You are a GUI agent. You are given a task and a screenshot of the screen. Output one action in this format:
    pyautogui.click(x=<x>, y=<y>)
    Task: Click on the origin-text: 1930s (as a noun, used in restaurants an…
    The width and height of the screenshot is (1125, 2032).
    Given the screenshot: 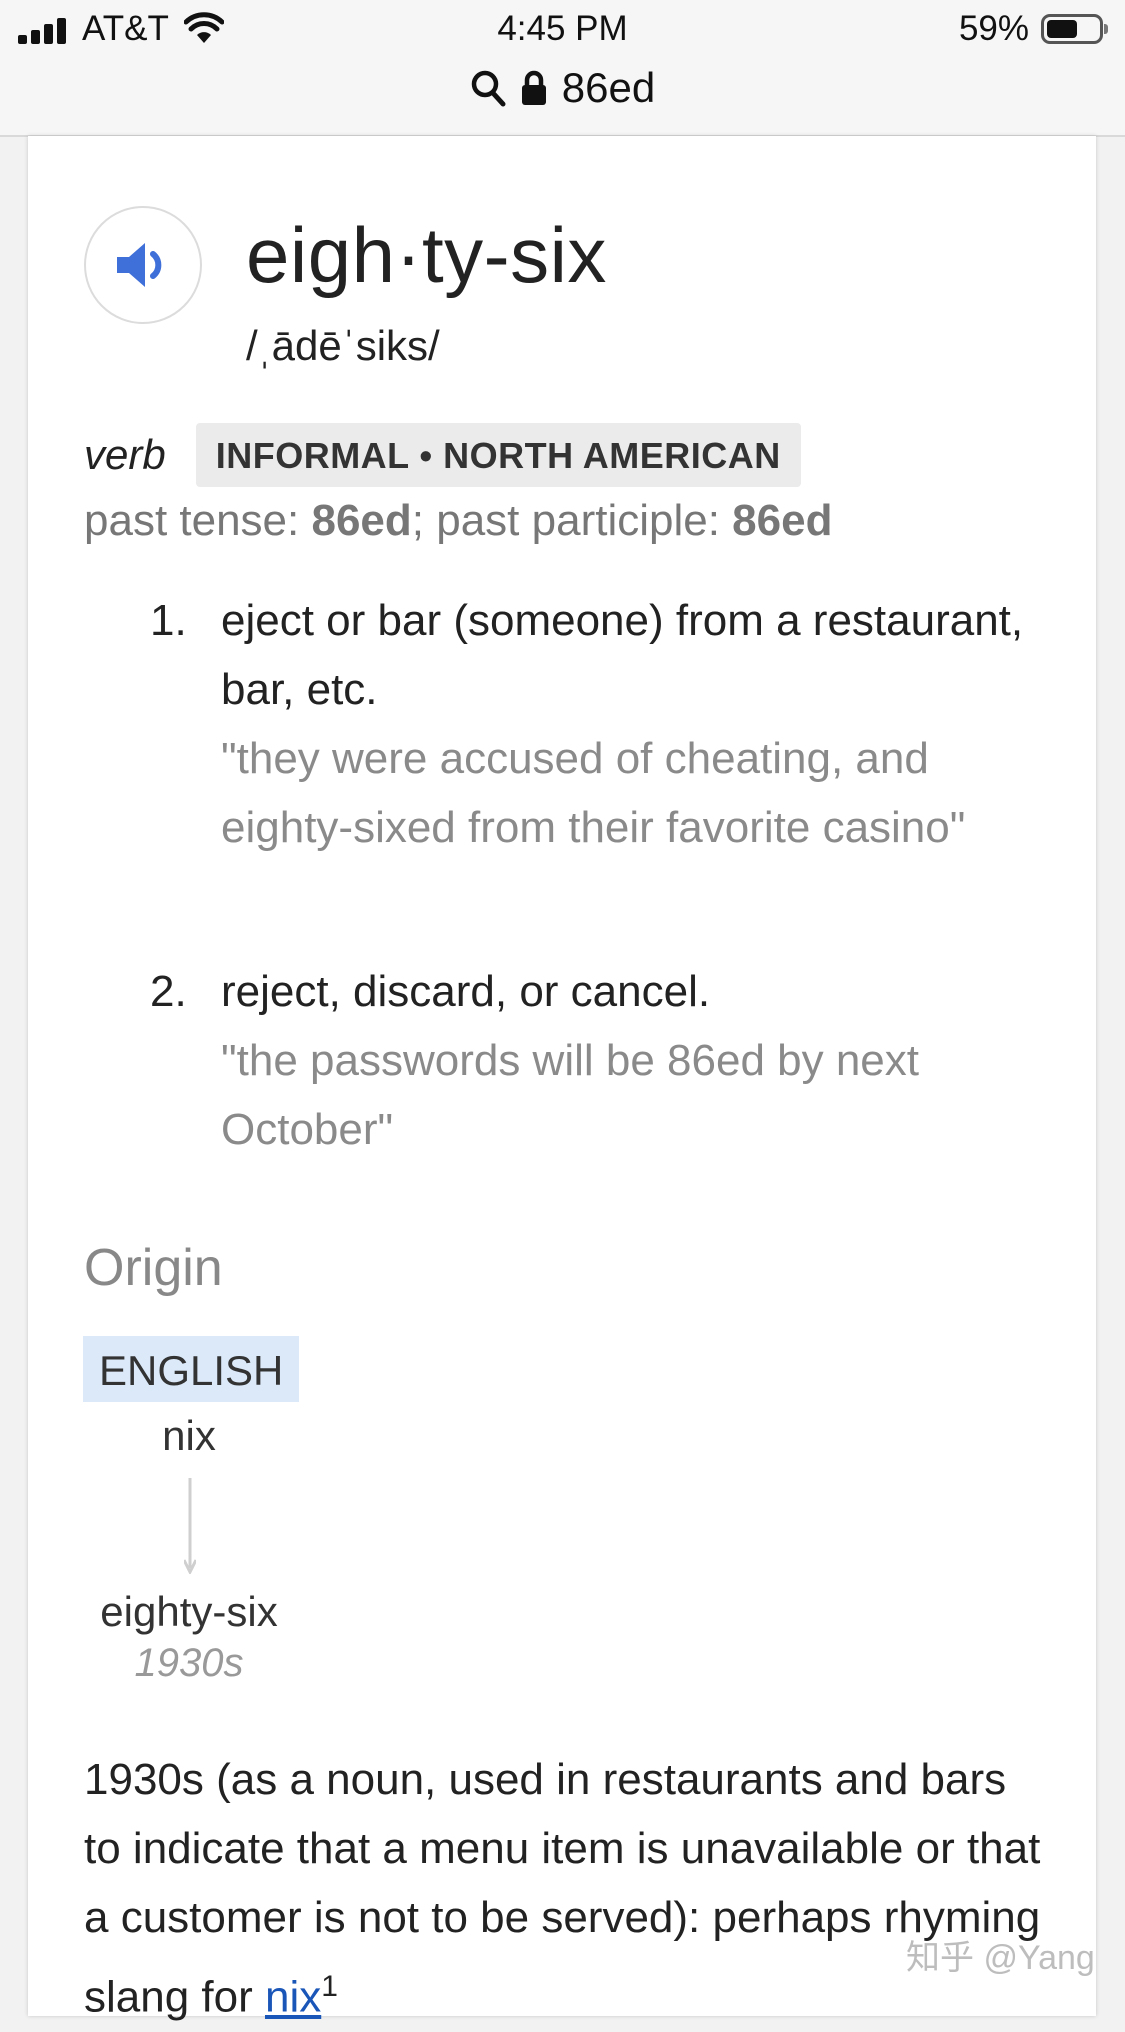 What is the action you would take?
    pyautogui.click(x=562, y=1888)
    